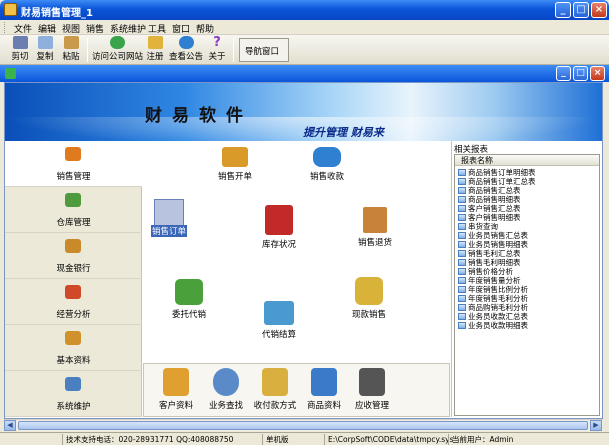  Describe the element at coordinates (162, 439) in the screenshot. I see `support-info: 技术支持电话：020-28931771 QQ:408088750` at that location.